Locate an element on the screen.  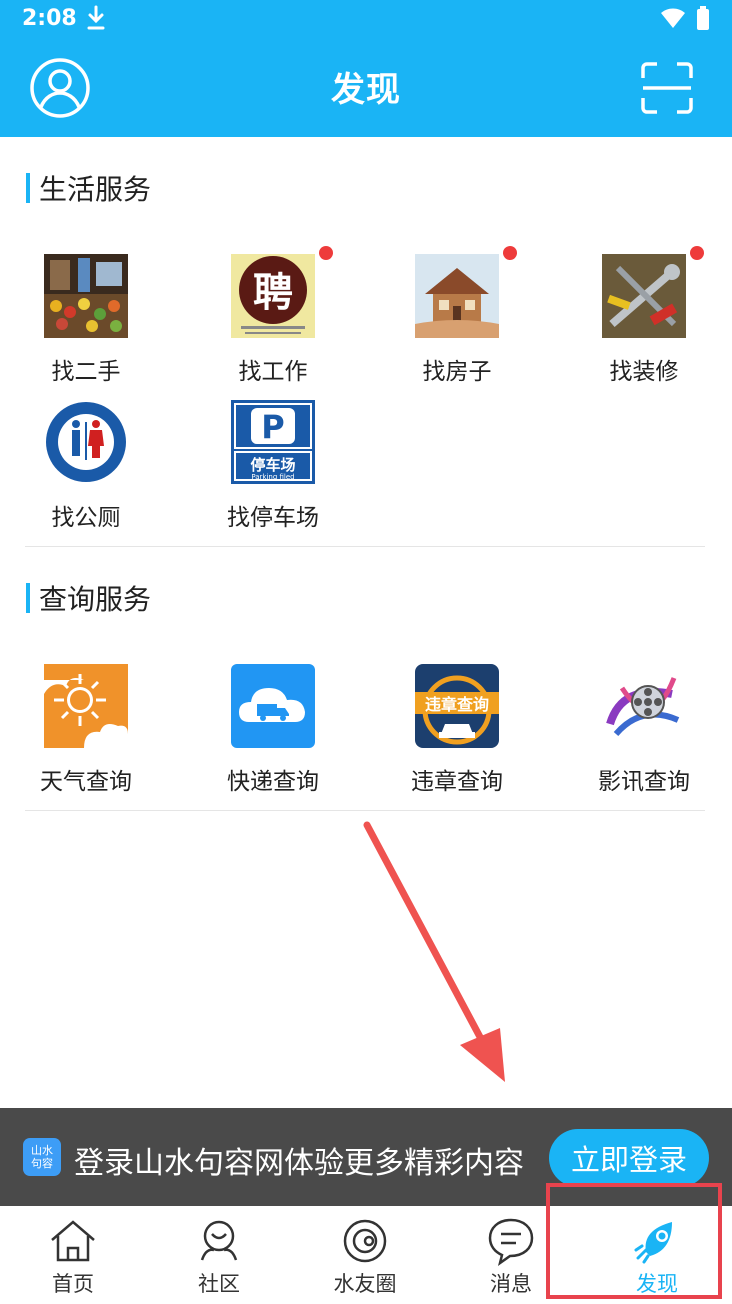
tools-icon is located at coordinates (644, 296).